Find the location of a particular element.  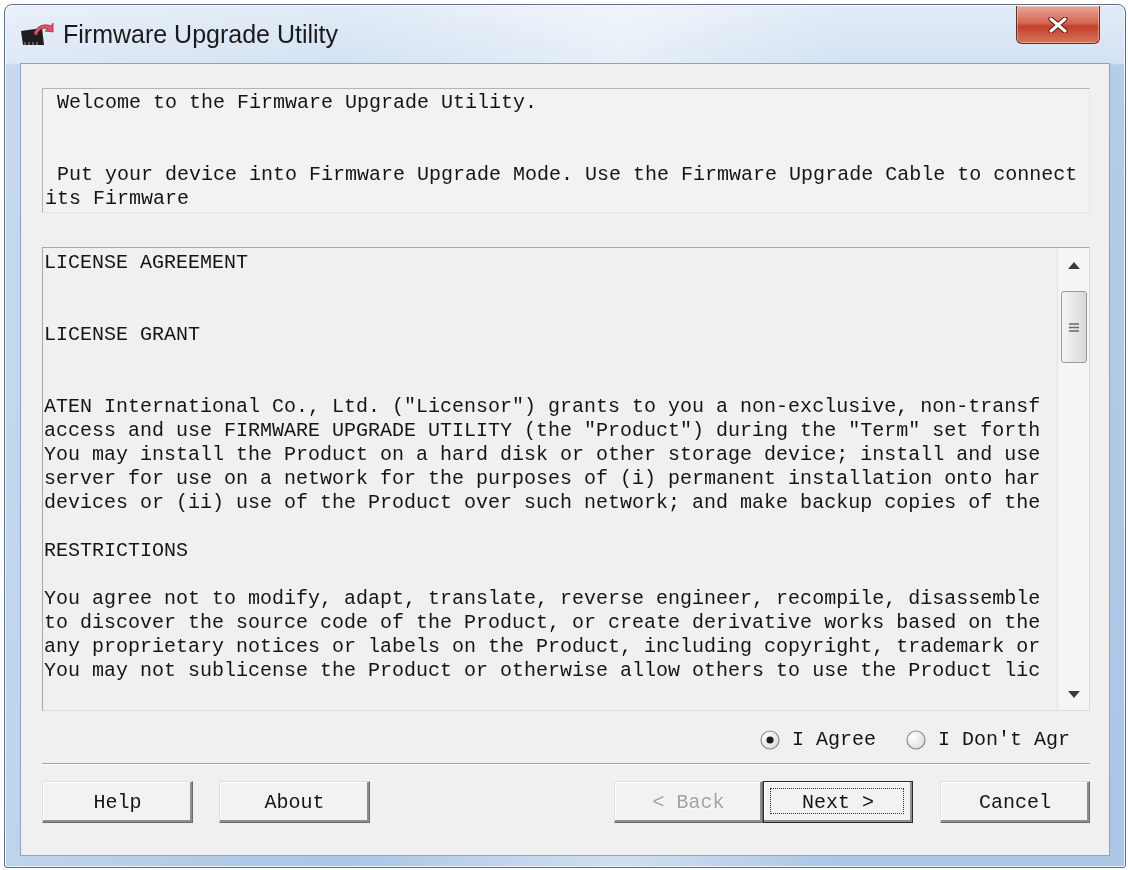

radio-option: I Agree is located at coordinates (817, 740).